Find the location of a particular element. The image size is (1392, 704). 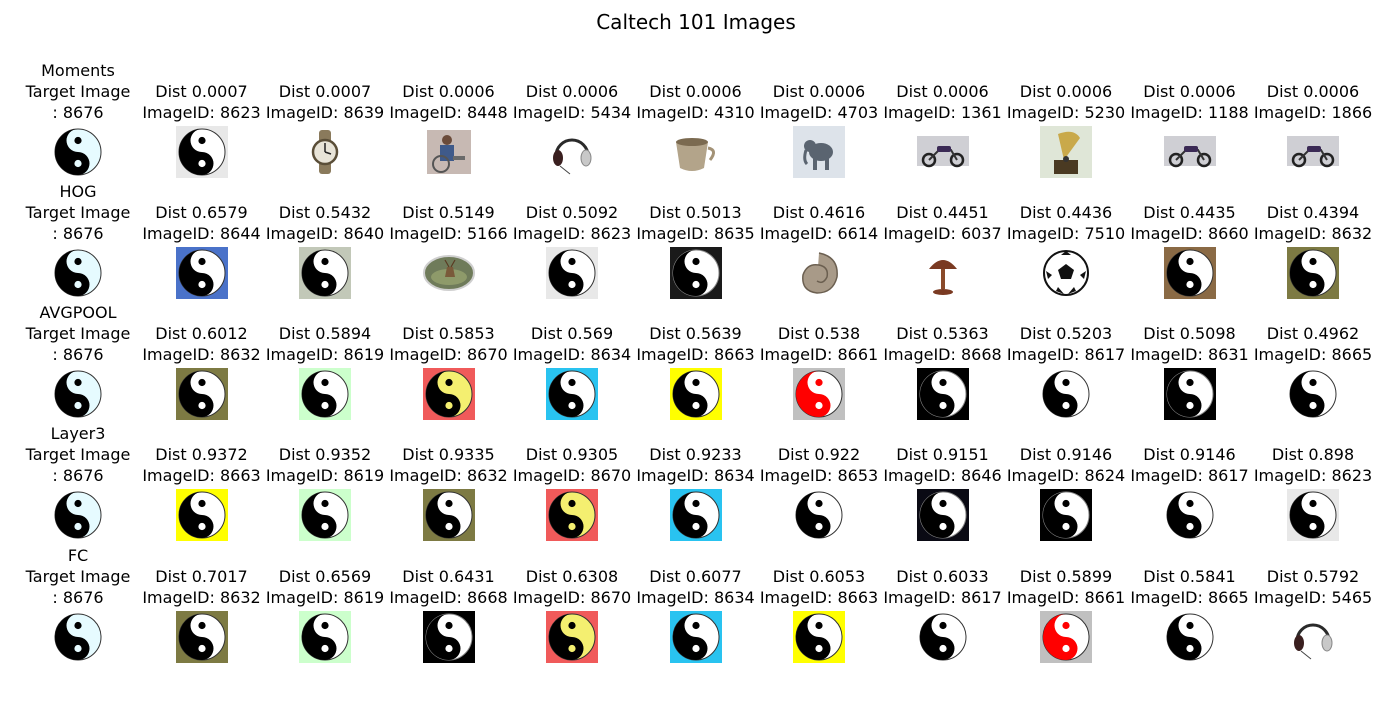

target-label: Target Image is located at coordinates (78, 212).